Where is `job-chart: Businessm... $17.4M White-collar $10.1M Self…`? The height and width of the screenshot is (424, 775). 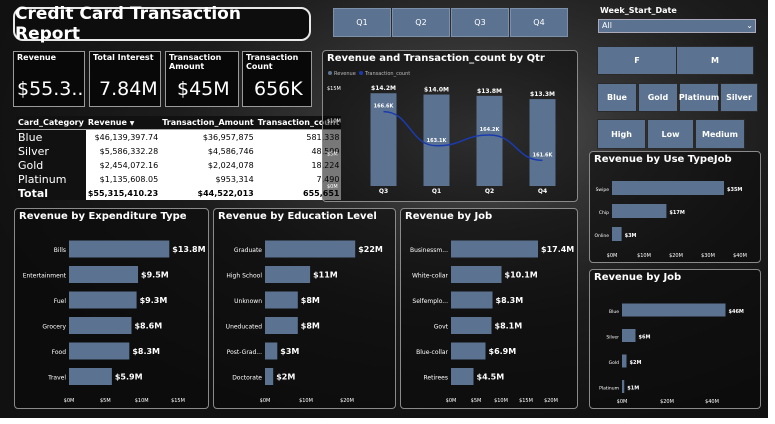
job-chart: Businessm... $17.4M White-collar $10.1M Self… is located at coordinates (492, 322).